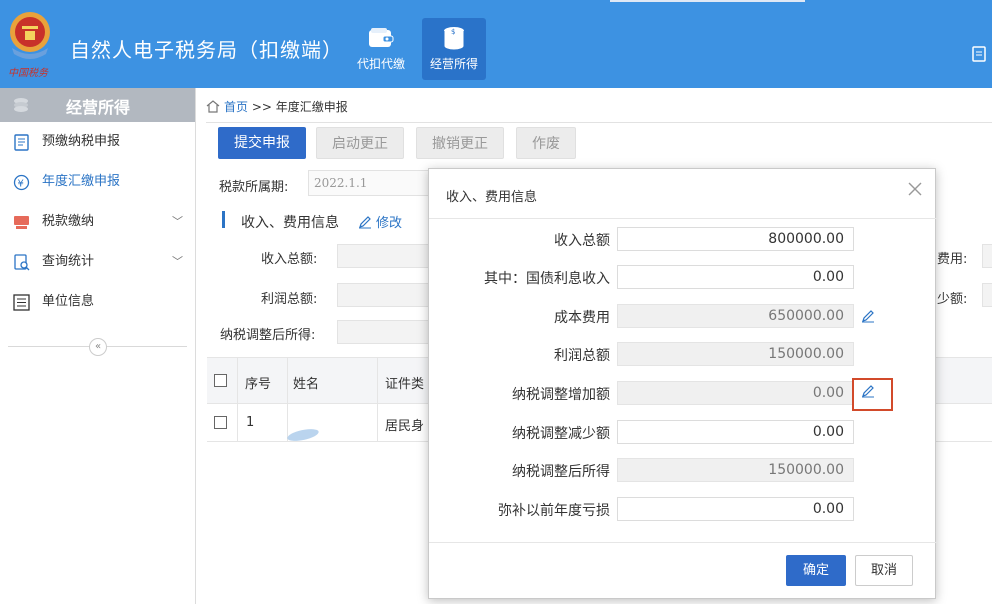 Image resolution: width=992 pixels, height=604 pixels. I want to click on section-title: 收入、费用信息, so click(290, 223).